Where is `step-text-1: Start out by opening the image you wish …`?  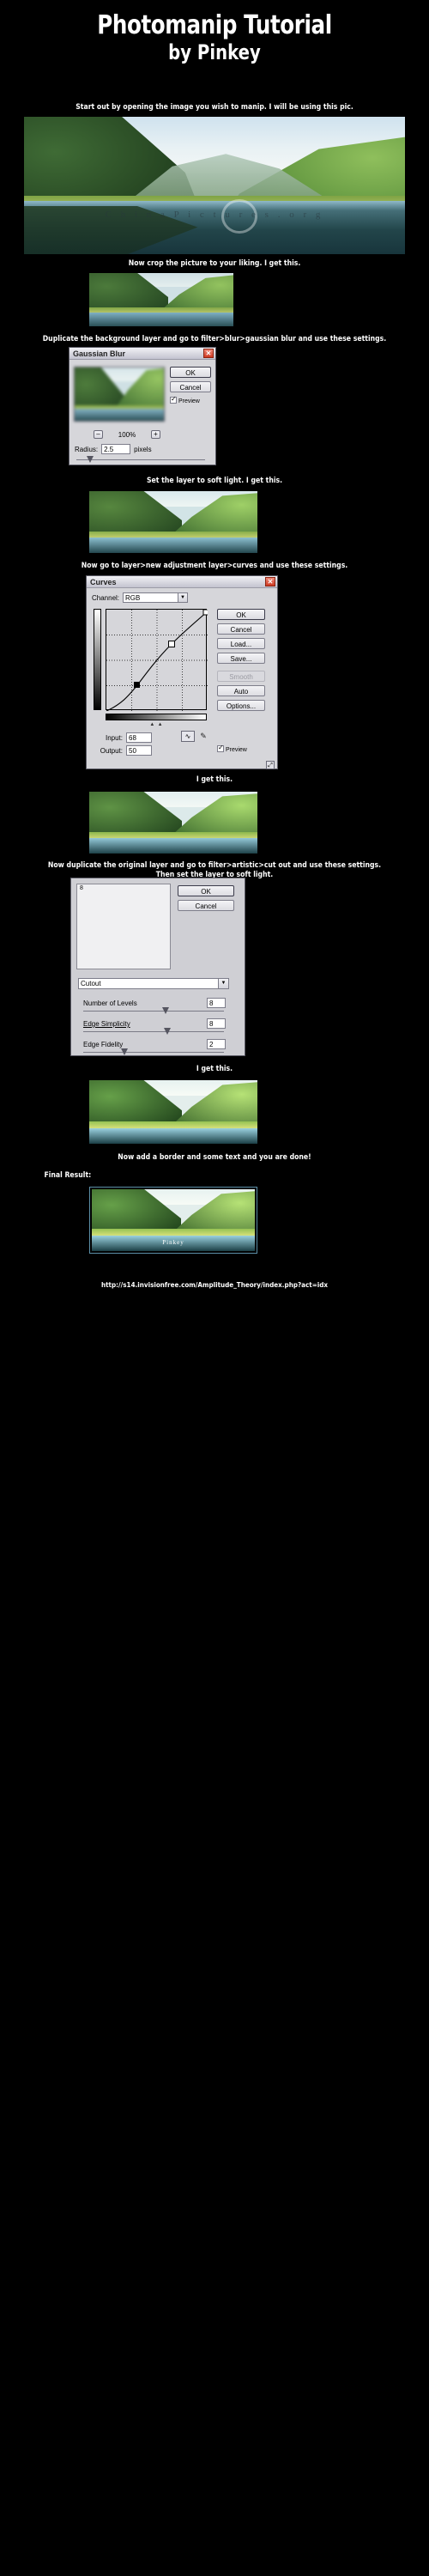 step-text-1: Start out by opening the image you wish … is located at coordinates (214, 107).